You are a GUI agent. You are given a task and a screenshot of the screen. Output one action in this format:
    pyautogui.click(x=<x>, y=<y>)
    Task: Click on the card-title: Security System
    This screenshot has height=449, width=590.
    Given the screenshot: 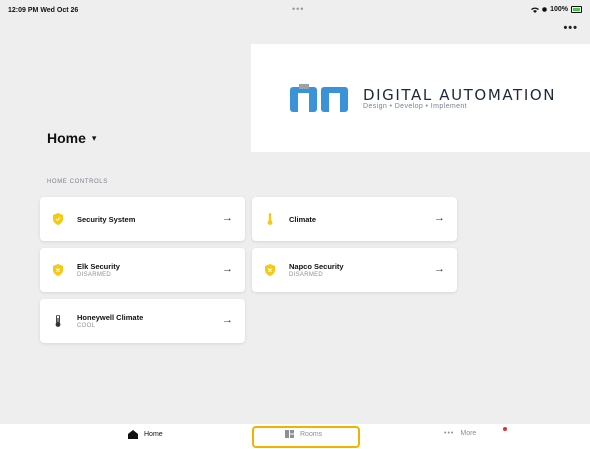 What is the action you would take?
    pyautogui.click(x=106, y=219)
    